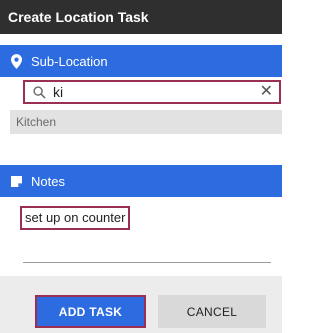 The image size is (320, 333). Describe the element at coordinates (141, 17) in the screenshot. I see `dialog-title: Create Location Task` at that location.